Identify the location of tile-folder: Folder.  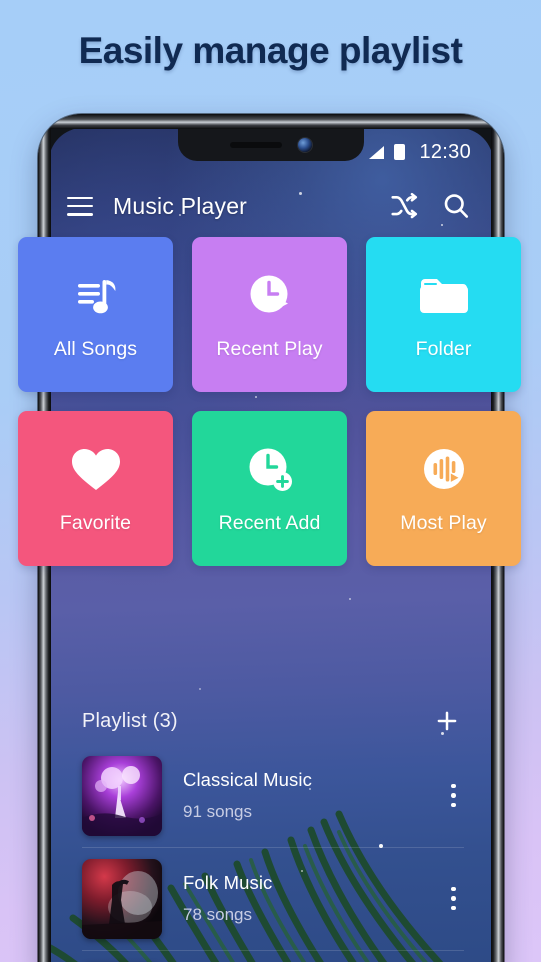
(443, 314).